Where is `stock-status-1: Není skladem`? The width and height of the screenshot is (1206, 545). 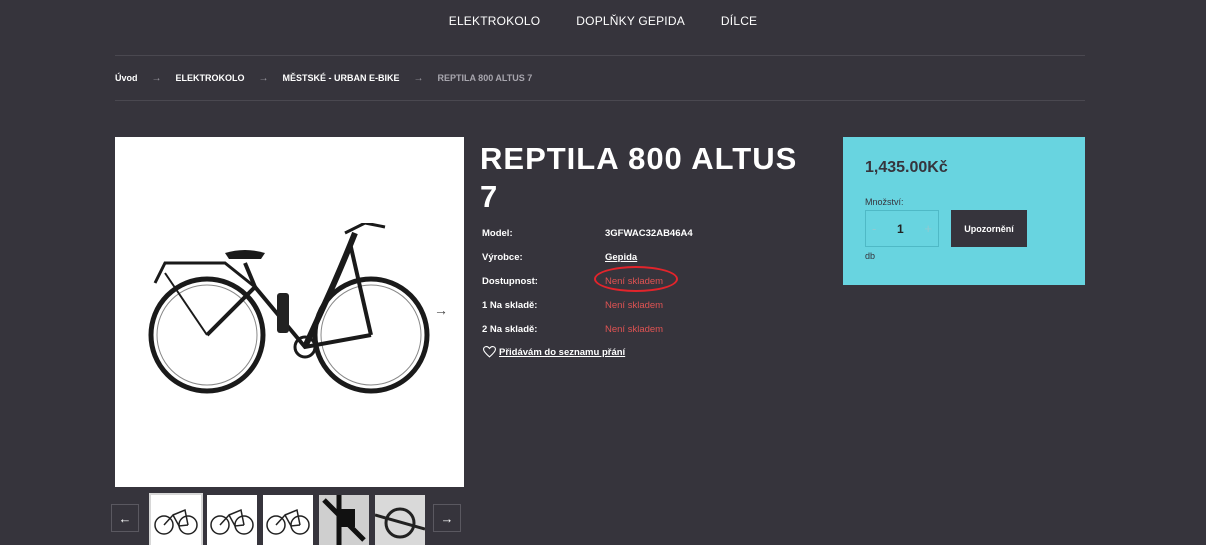
stock-status-1: Není skladem is located at coordinates (634, 305).